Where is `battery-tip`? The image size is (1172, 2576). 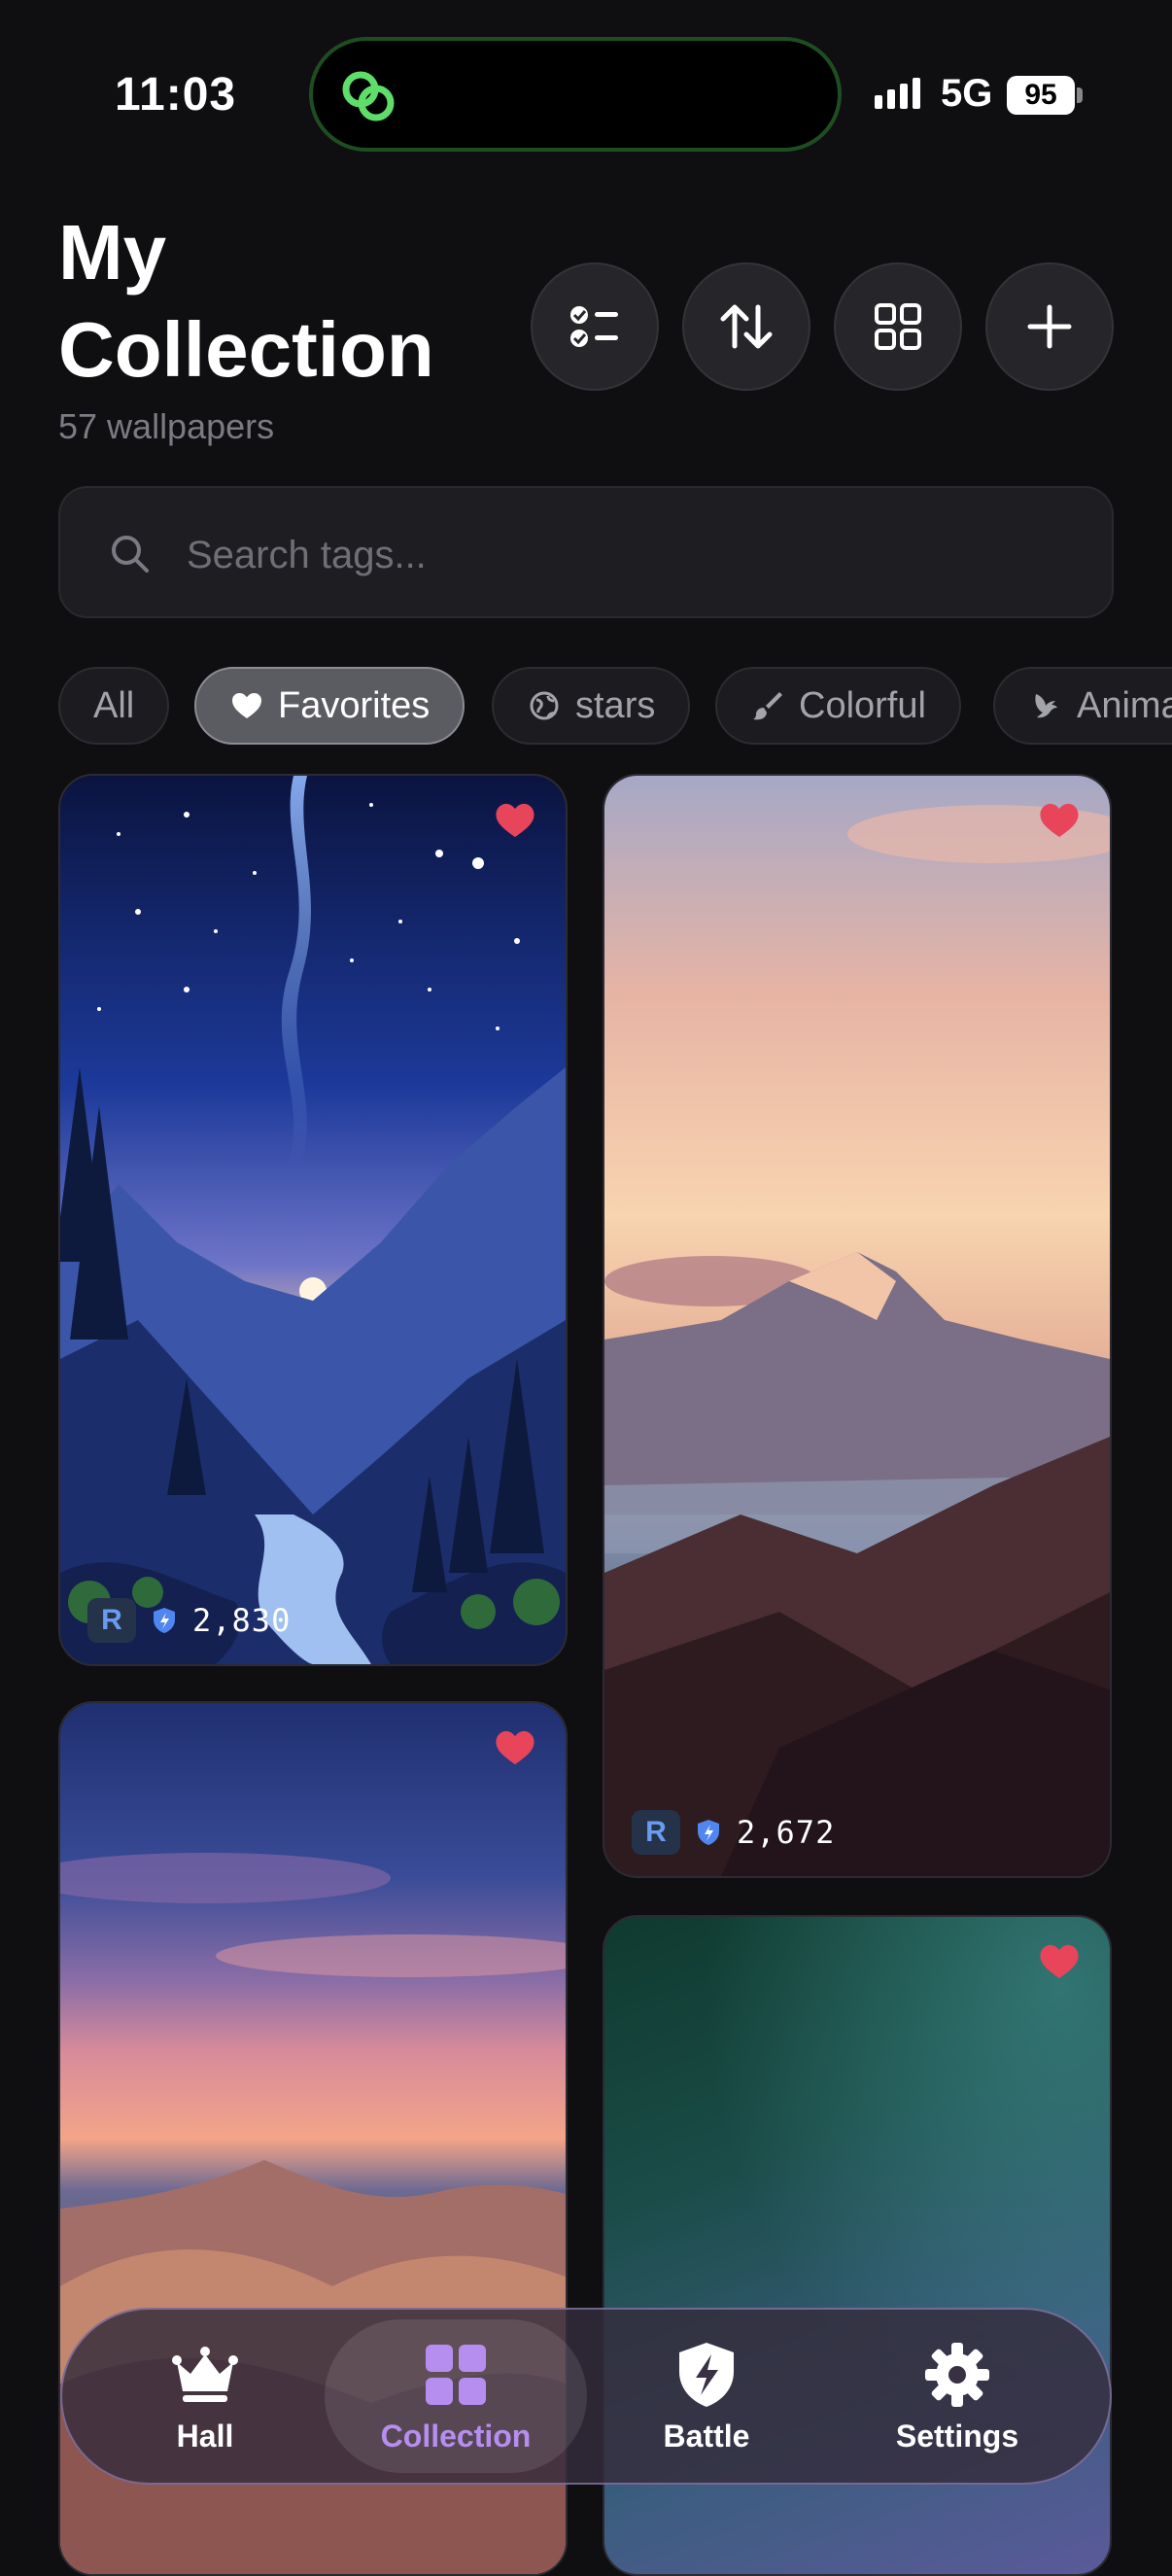
battery-tip is located at coordinates (1080, 95).